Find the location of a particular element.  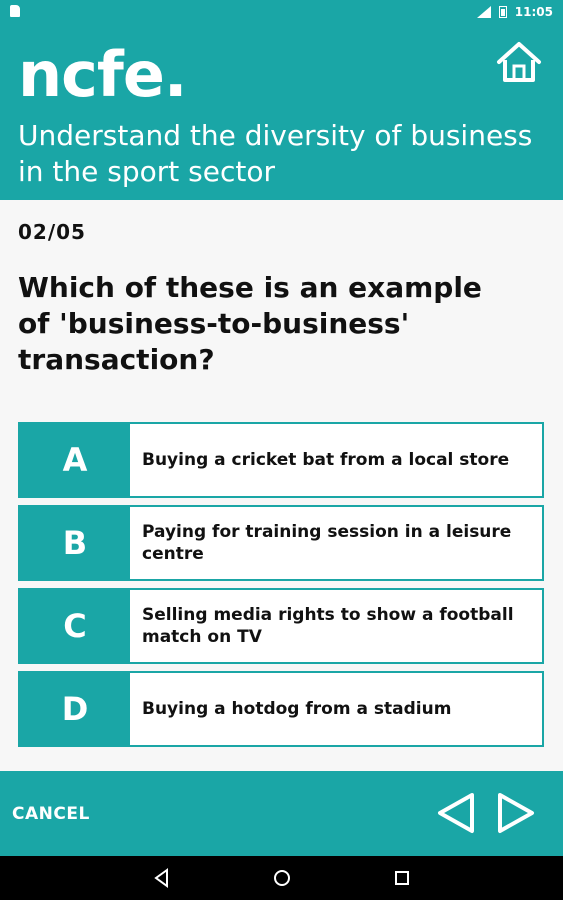

android-recents-button is located at coordinates (402, 878).